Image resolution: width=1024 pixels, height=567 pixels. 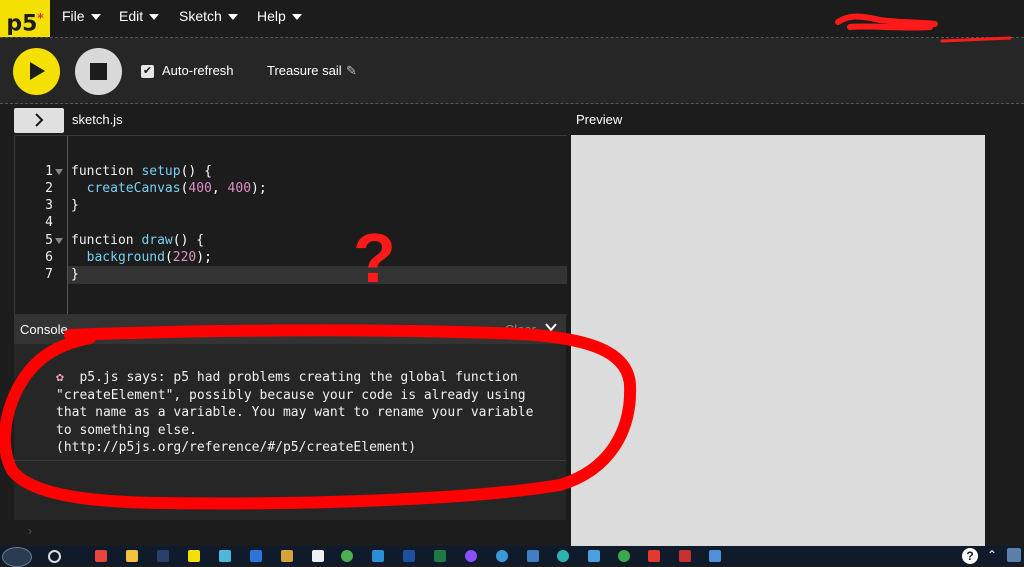 I want to click on console-title: Console, so click(x=44, y=329).